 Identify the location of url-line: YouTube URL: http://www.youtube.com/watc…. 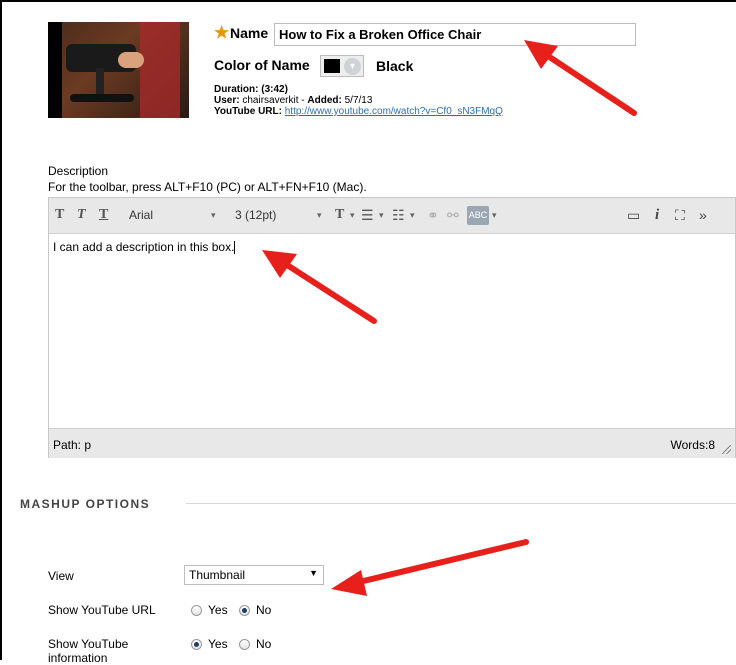
(358, 111).